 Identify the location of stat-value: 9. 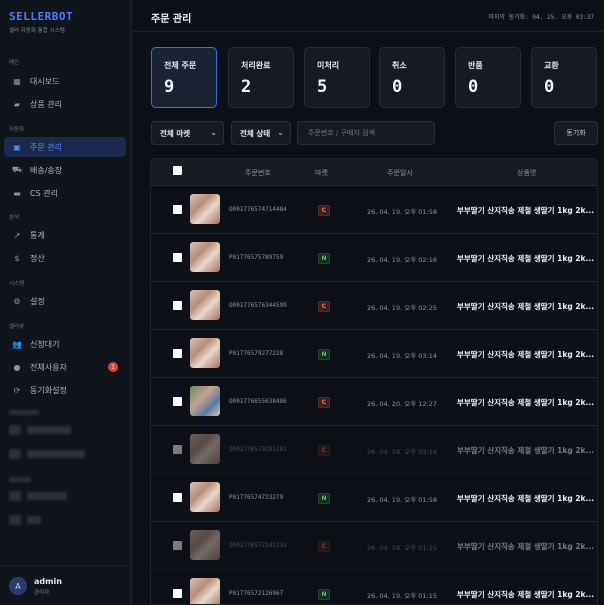
(169, 87).